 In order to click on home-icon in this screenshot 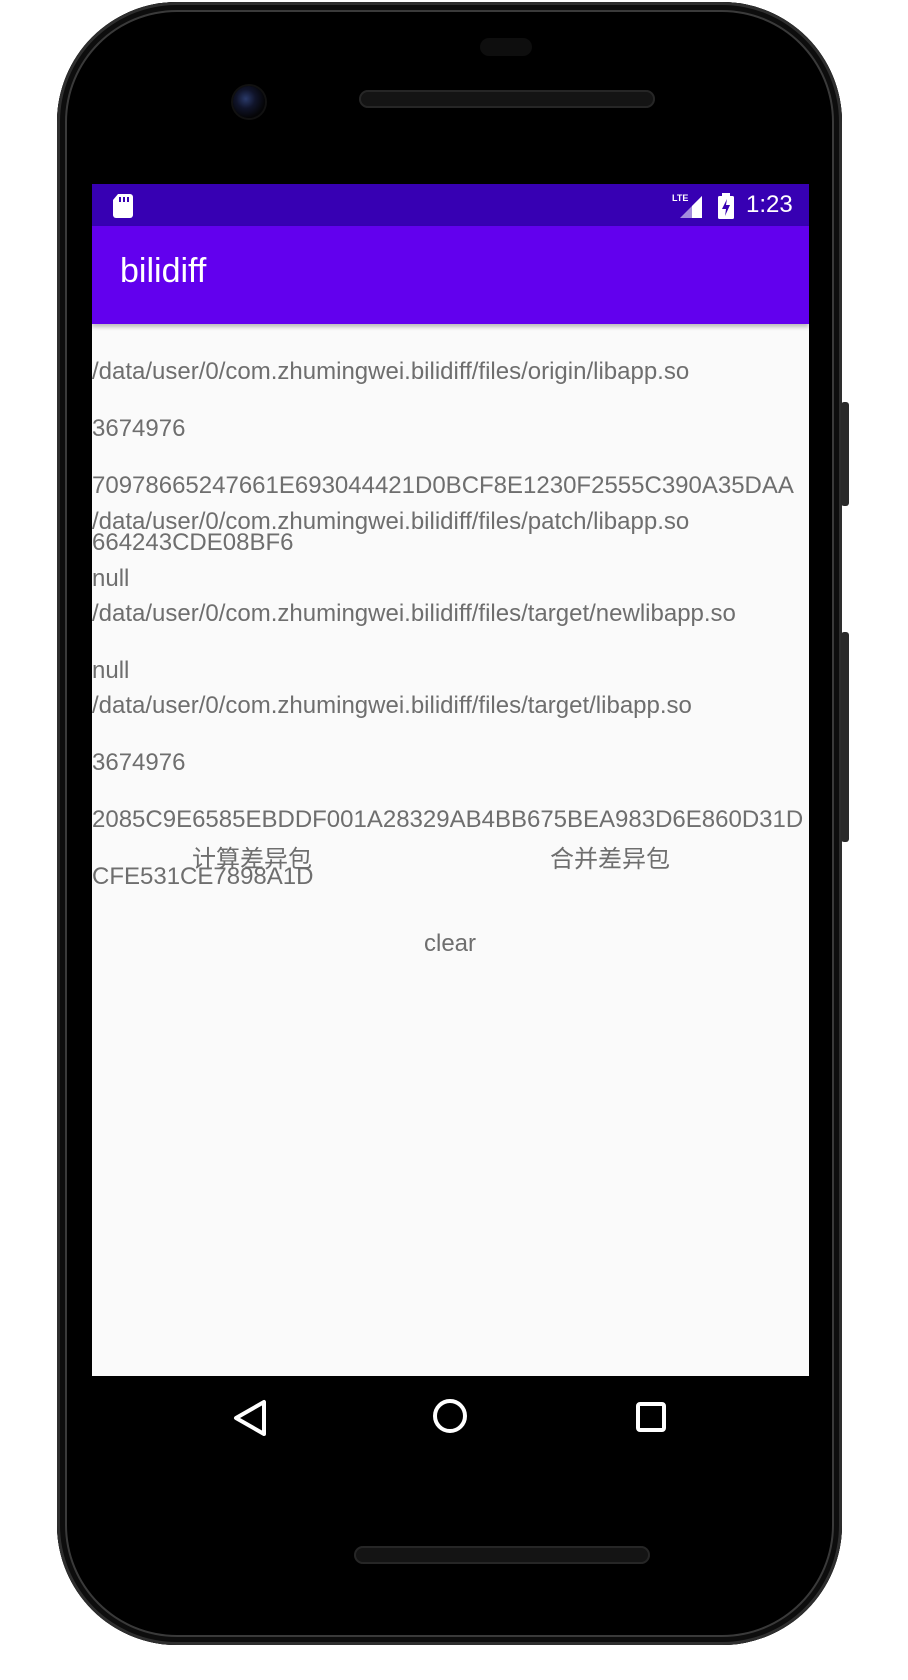, I will do `click(450, 1416)`.